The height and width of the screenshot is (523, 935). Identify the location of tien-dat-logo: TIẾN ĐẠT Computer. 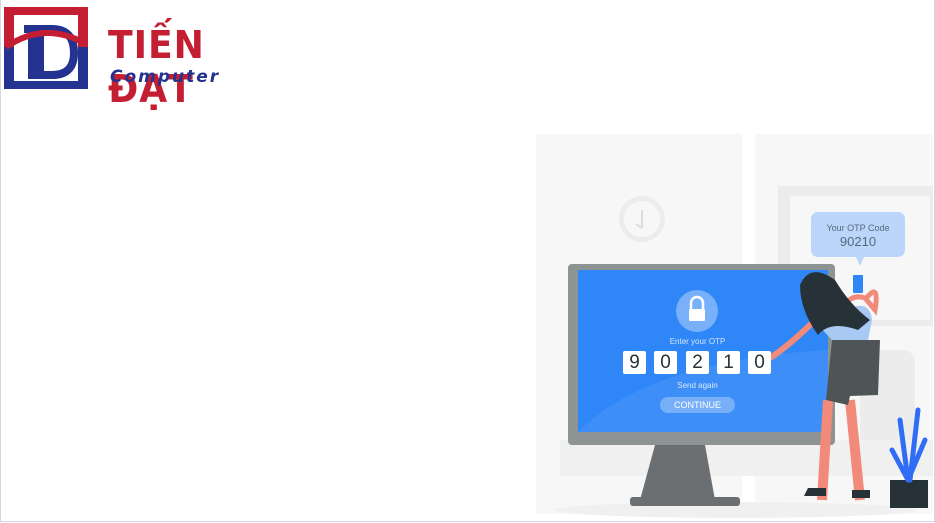
(154, 59).